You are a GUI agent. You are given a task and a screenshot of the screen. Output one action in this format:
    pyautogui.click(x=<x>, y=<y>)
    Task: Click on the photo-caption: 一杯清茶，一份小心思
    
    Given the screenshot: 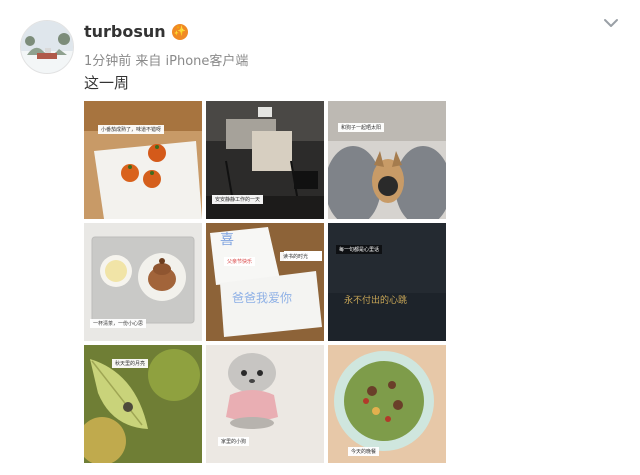 What is the action you would take?
    pyautogui.click(x=118, y=323)
    